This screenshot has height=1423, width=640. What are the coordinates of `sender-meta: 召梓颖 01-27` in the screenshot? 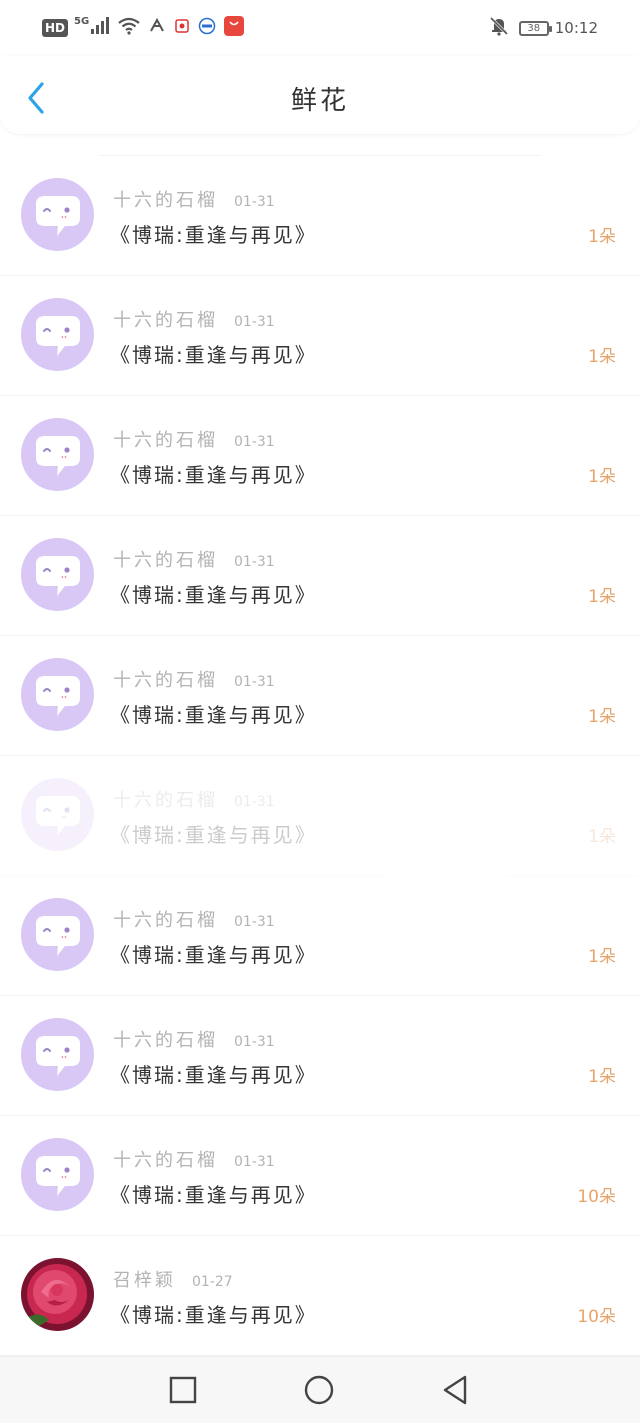 It's located at (173, 1279).